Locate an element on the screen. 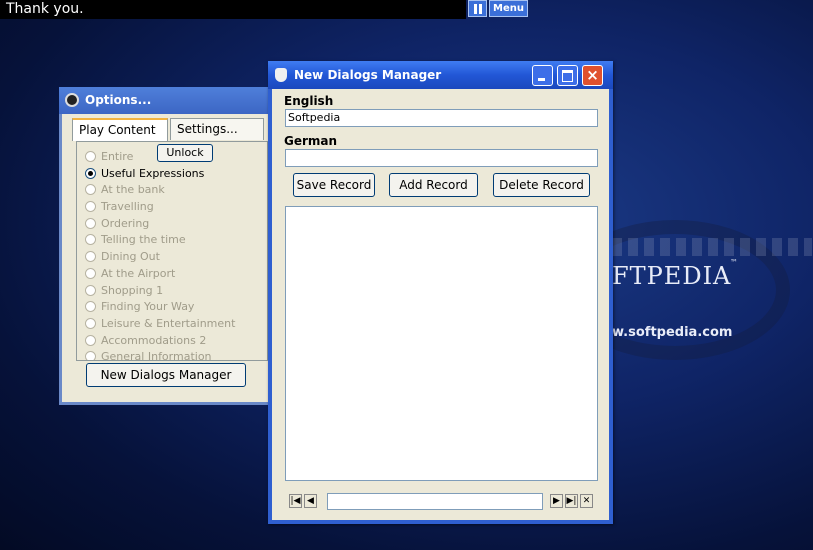 This screenshot has width=813, height=550. radio-label: General Information is located at coordinates (156, 355).